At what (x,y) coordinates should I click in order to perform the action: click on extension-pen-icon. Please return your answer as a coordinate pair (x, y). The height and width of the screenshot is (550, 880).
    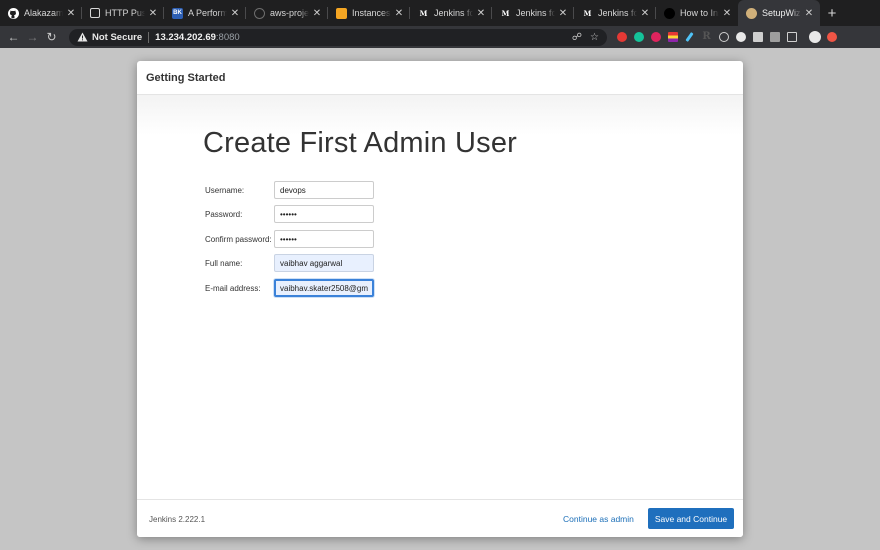
    Looking at the image, I should click on (689, 37).